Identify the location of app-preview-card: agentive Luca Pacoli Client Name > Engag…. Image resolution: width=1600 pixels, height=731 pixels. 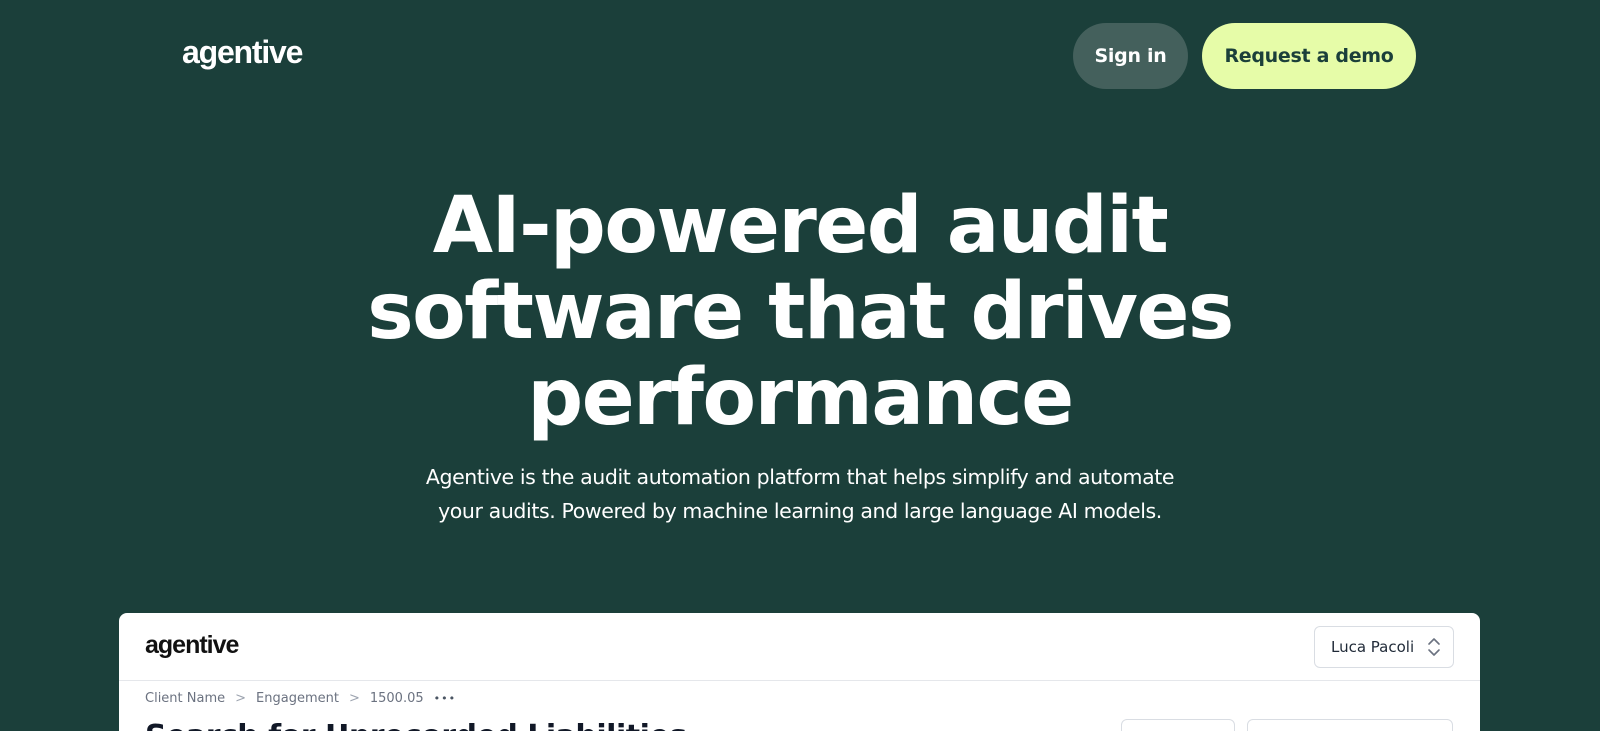
(799, 672).